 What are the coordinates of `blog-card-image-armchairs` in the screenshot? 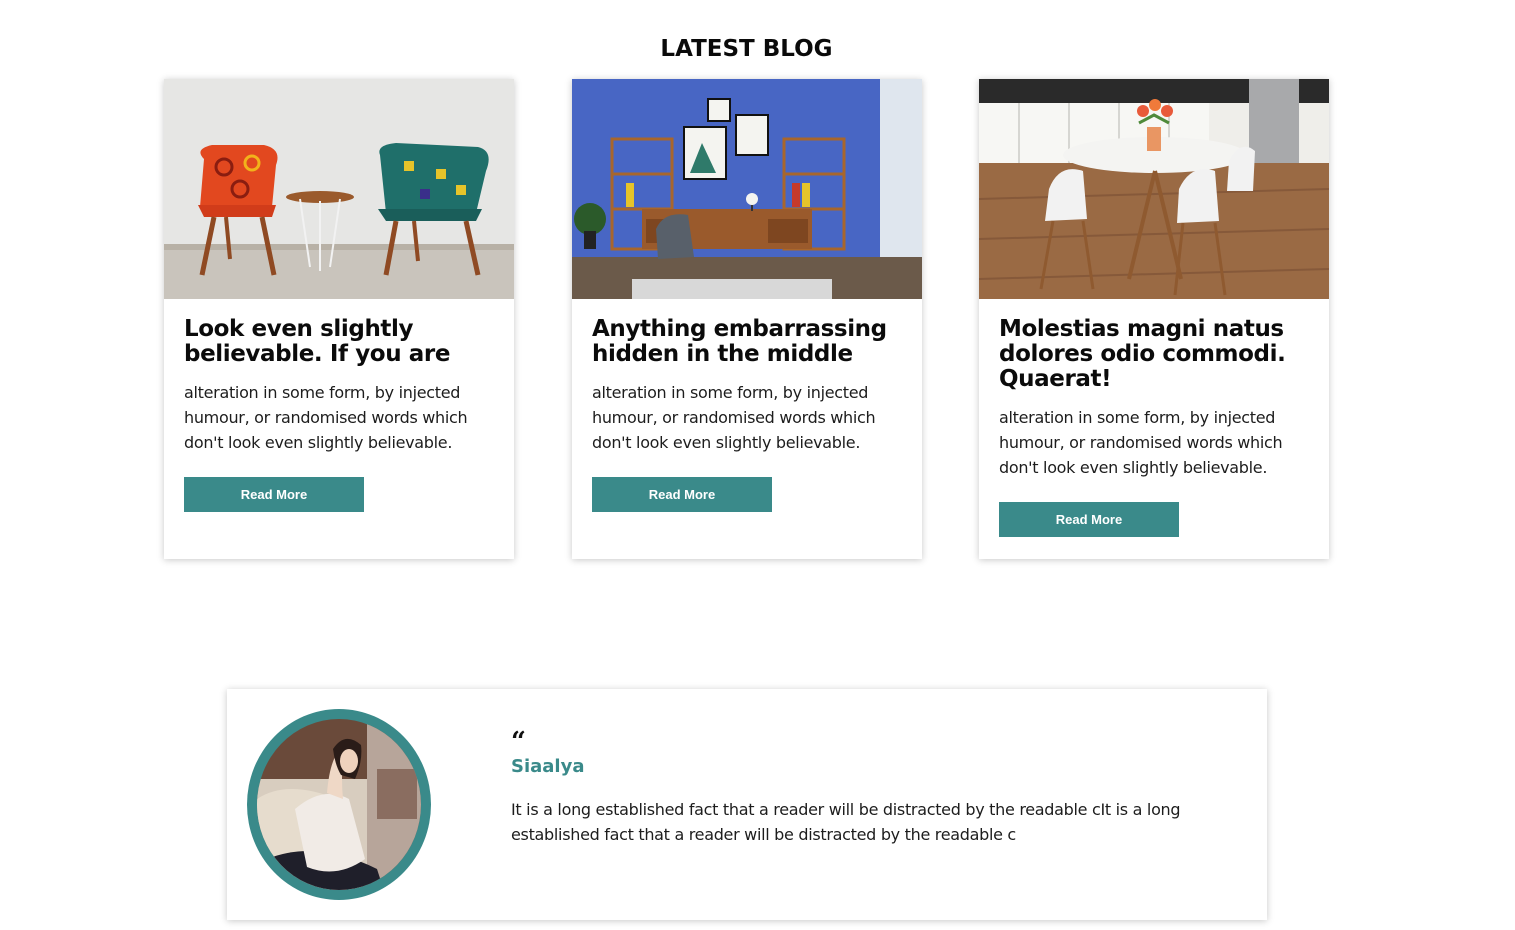 It's located at (339, 189).